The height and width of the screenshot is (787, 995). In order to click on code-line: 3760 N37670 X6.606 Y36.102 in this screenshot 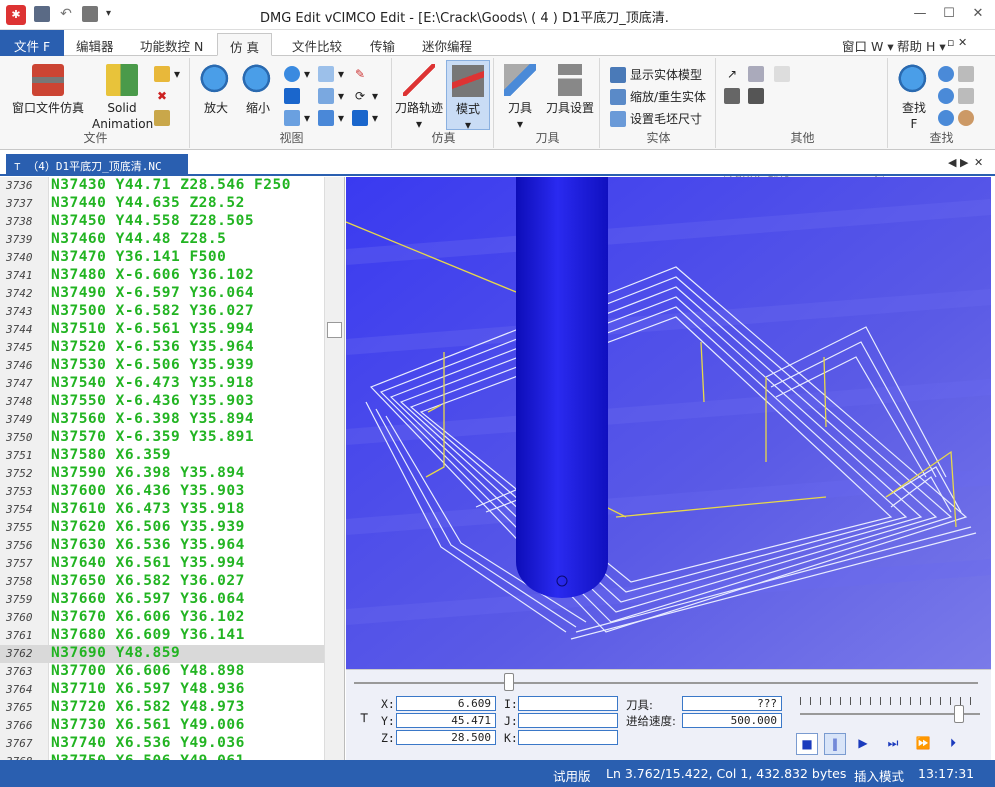, I will do `click(162, 618)`.